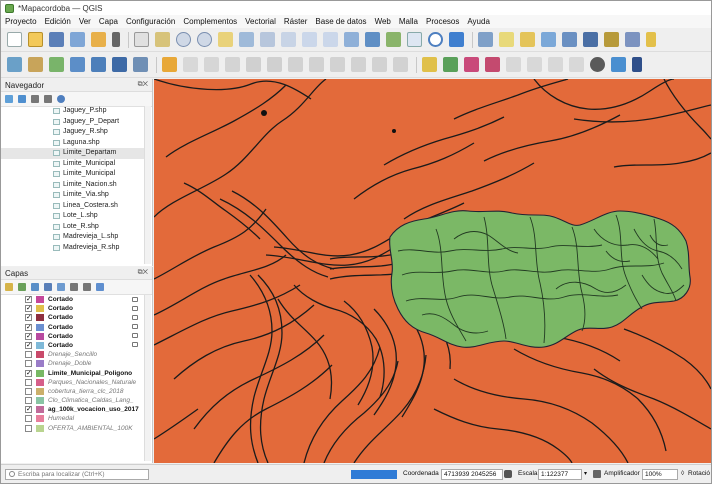  Describe the element at coordinates (73, 185) in the screenshot. I see `browser-item: Limite_Nacion.sh` at that location.